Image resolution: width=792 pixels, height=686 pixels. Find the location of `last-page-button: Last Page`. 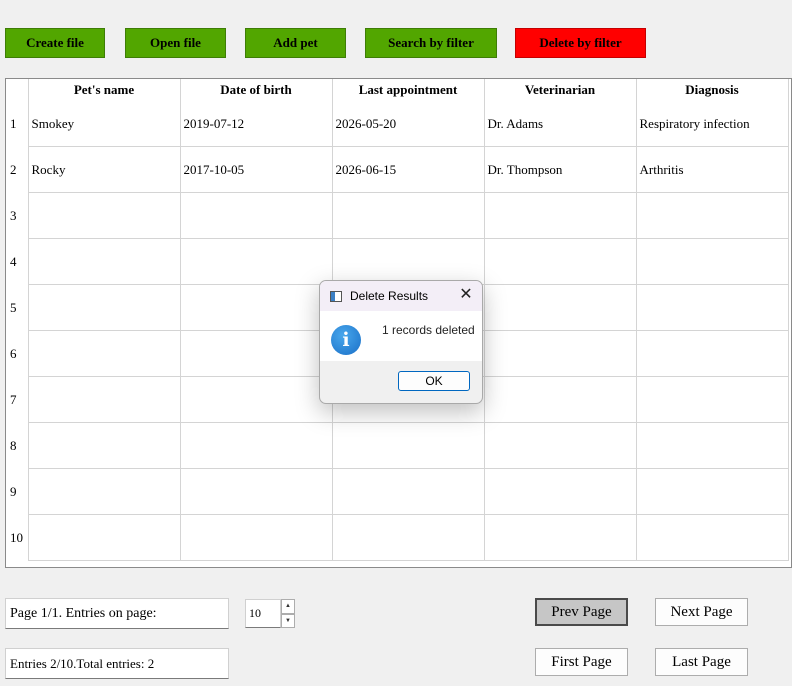

last-page-button: Last Page is located at coordinates (701, 662).